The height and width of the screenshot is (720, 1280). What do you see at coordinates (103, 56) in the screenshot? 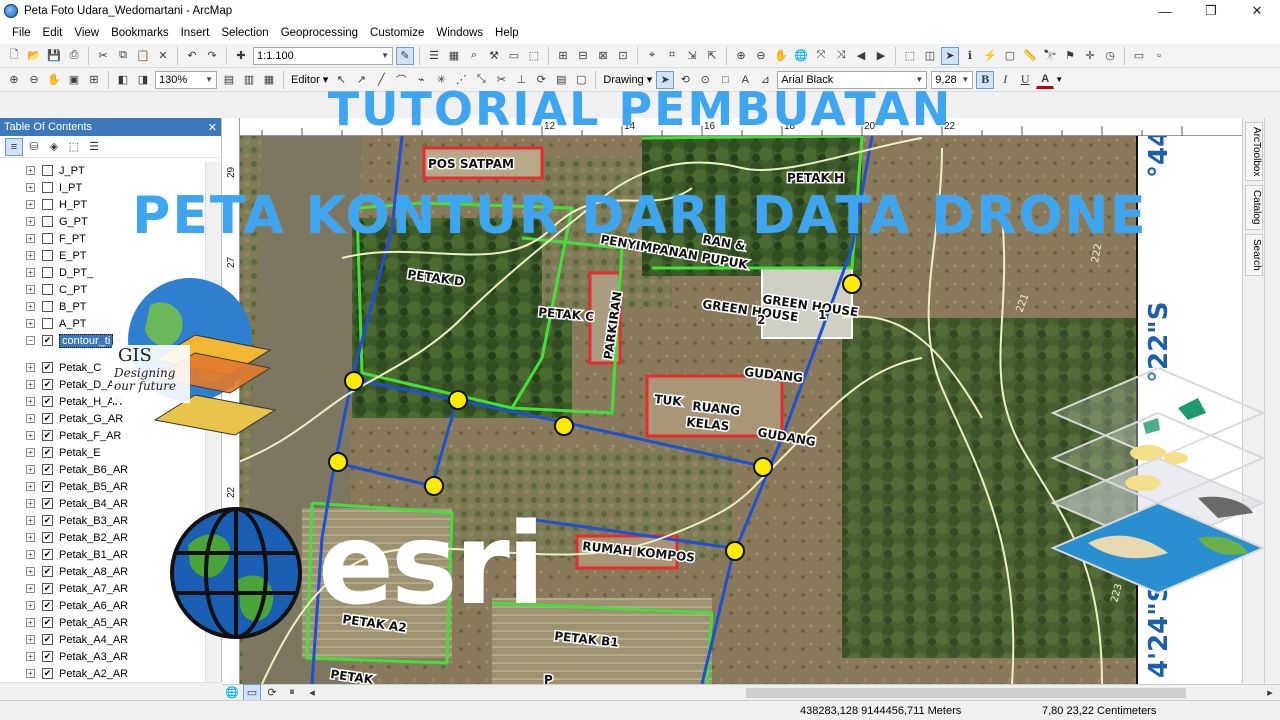
I see `cut-icon: ✂` at bounding box center [103, 56].